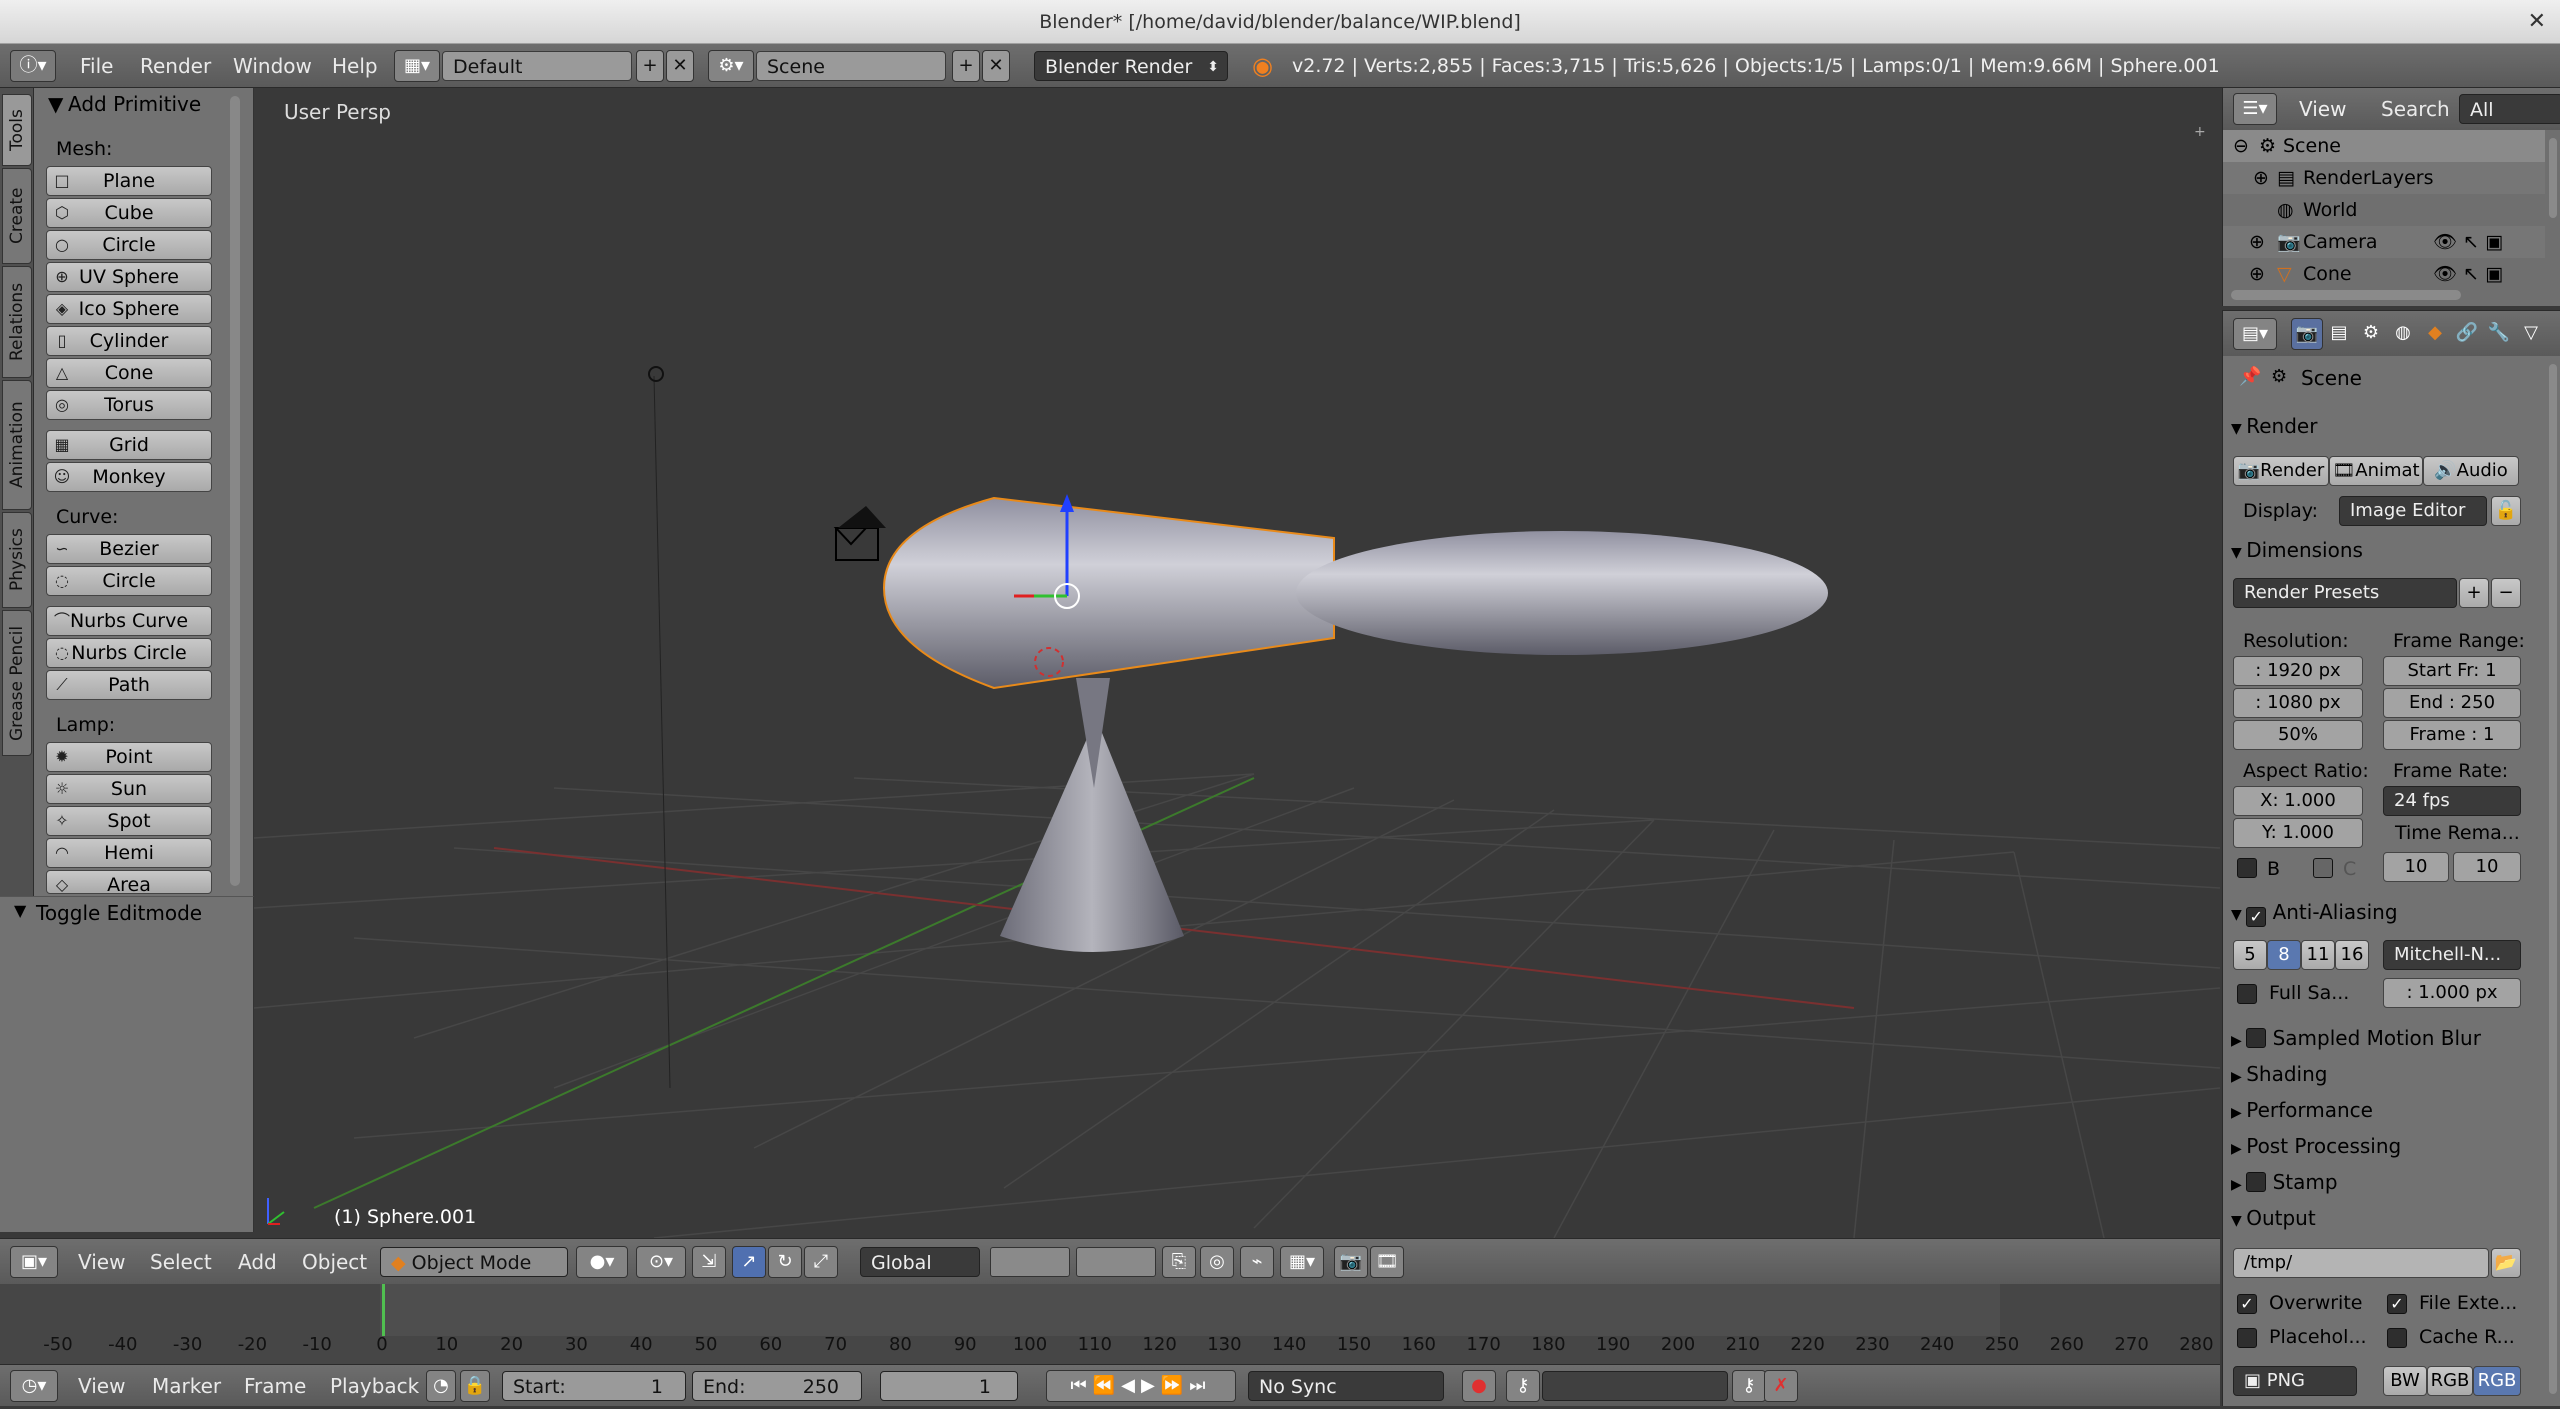 The width and height of the screenshot is (2560, 1409). Describe the element at coordinates (17, 216) in the screenshot. I see `tab-create: Create` at that location.